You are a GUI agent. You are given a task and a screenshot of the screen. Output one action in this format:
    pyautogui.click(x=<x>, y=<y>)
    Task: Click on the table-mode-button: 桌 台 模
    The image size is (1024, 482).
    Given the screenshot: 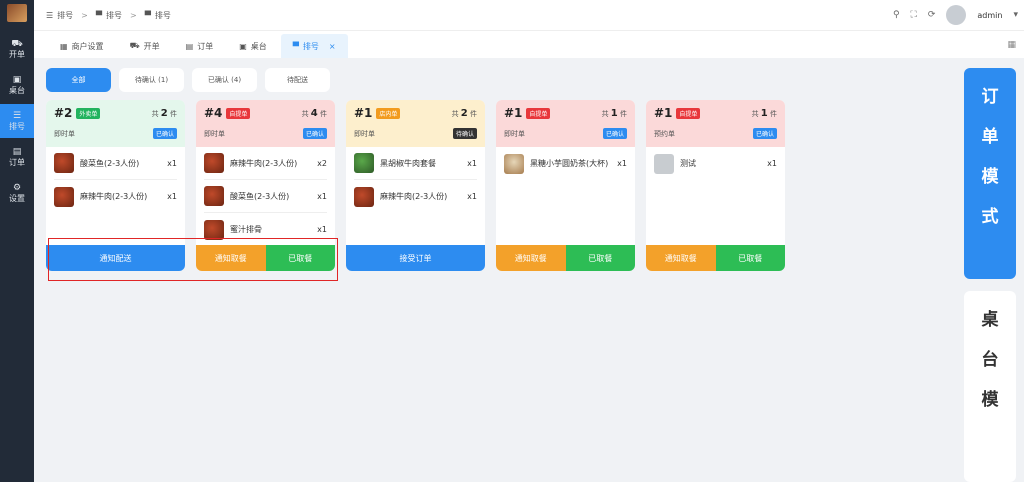 What is the action you would take?
    pyautogui.click(x=990, y=386)
    